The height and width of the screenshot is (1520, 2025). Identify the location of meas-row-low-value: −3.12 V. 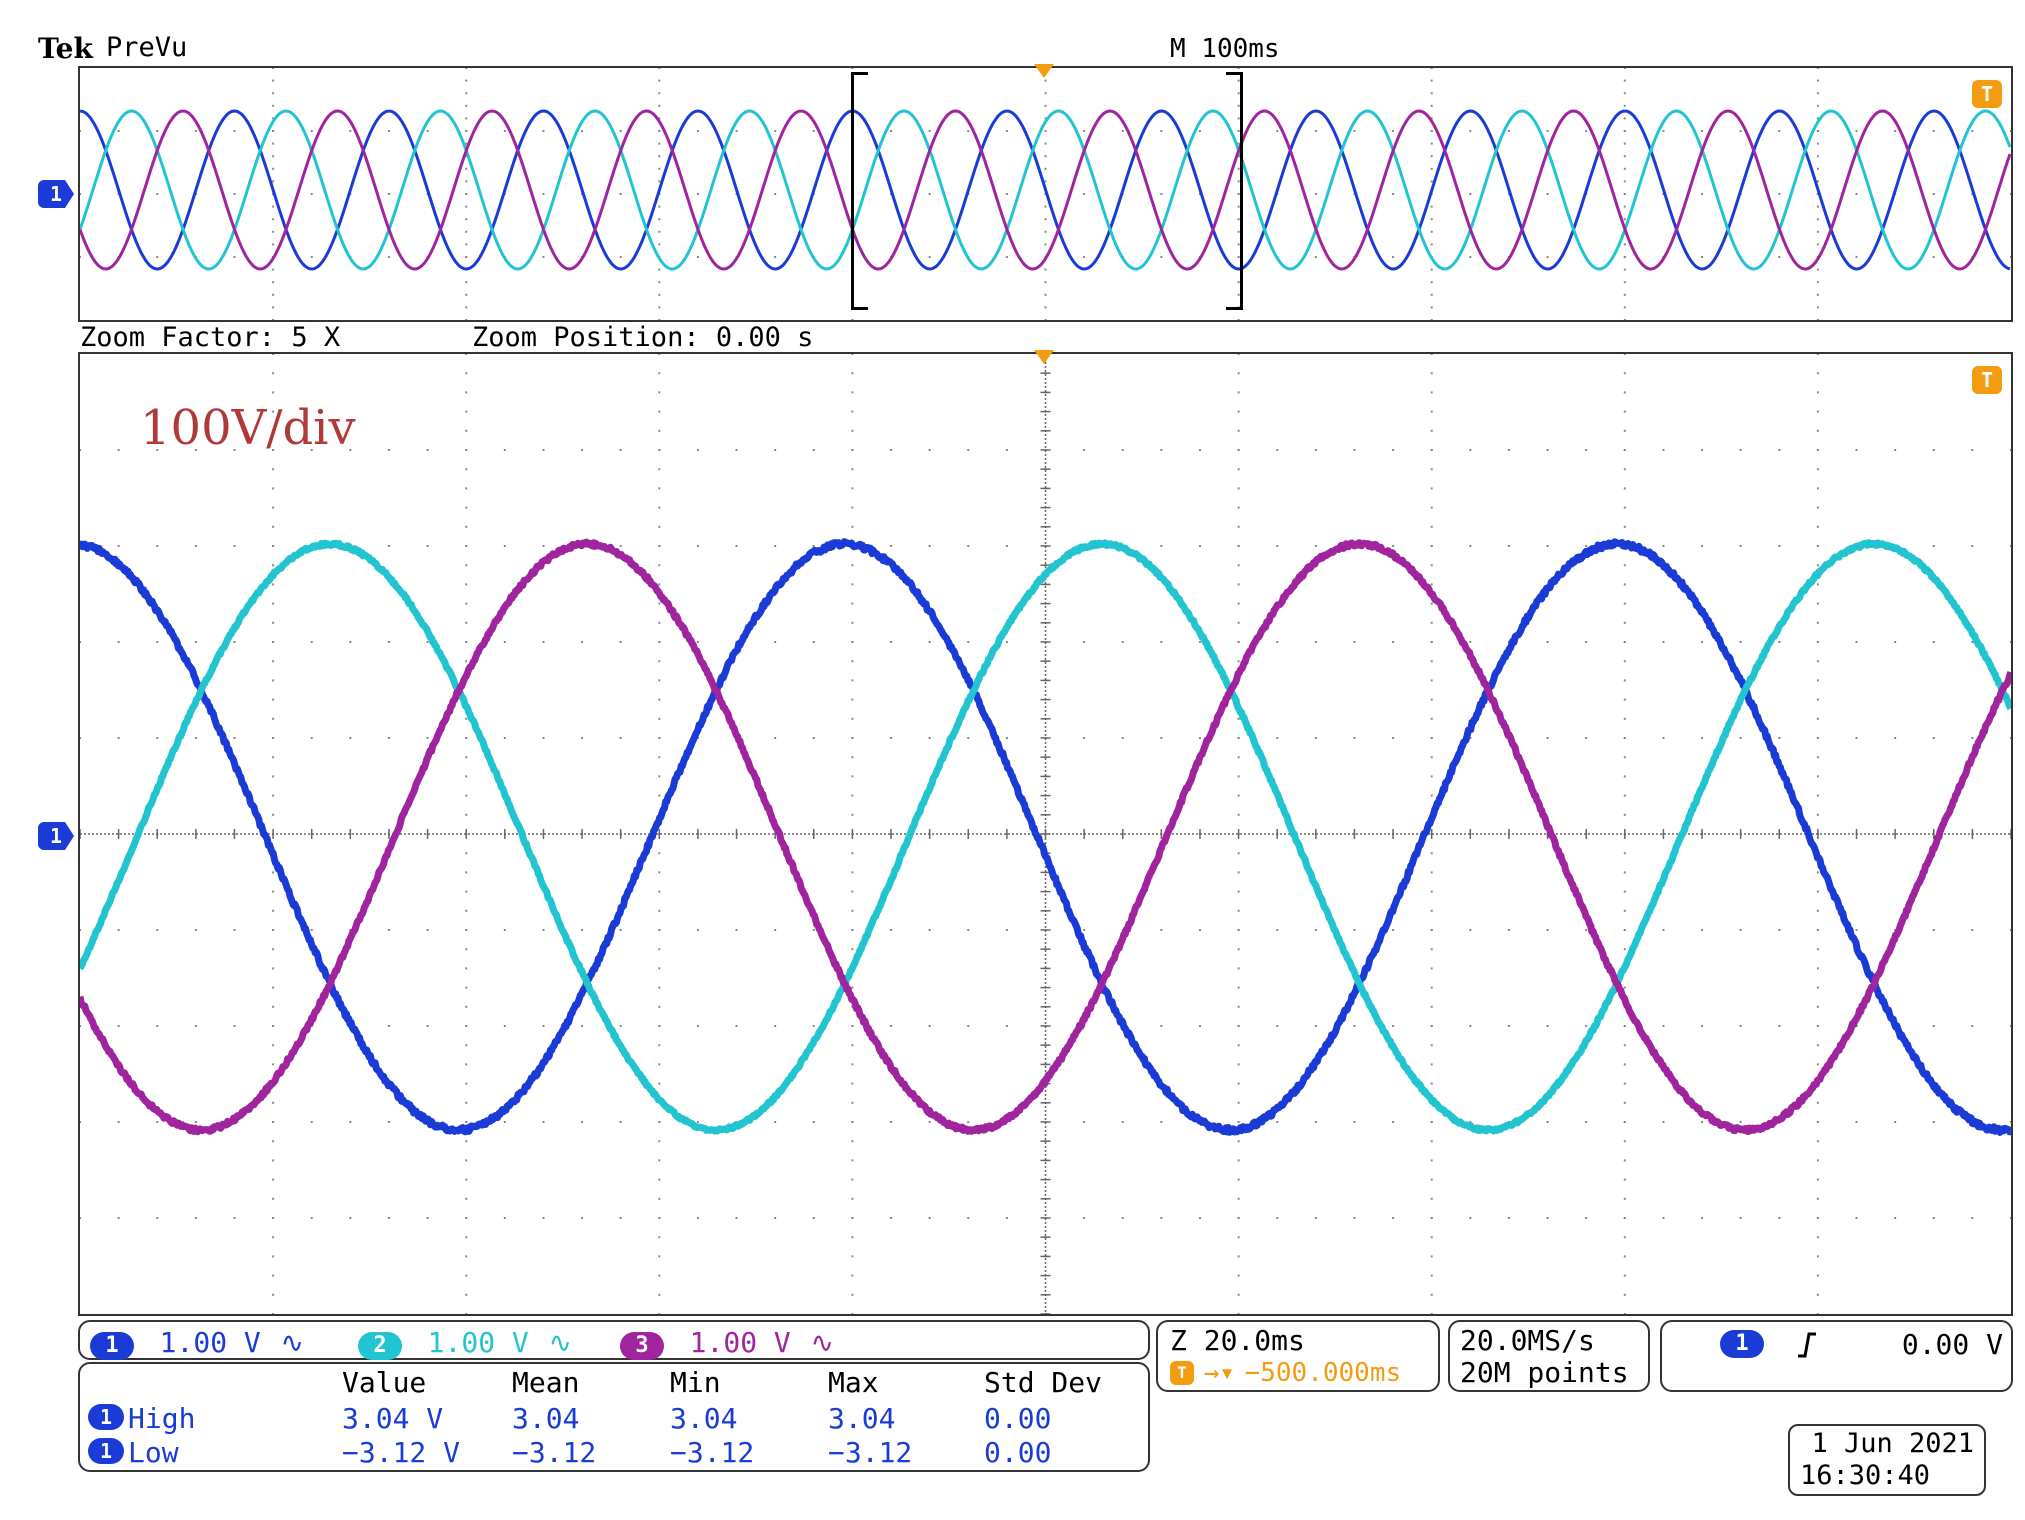
(401, 1452).